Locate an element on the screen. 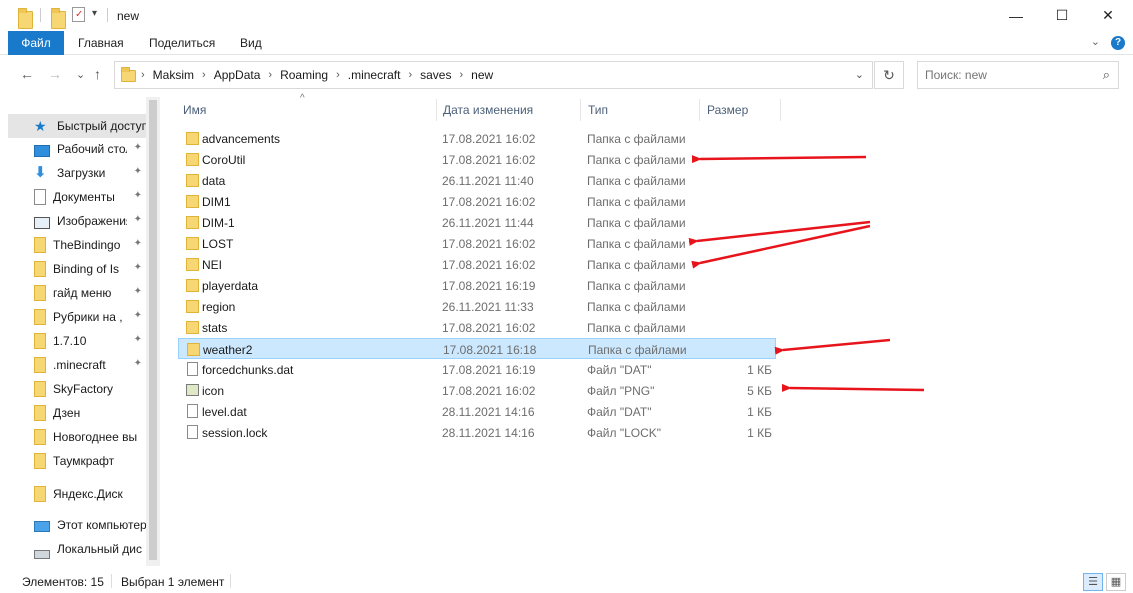 The width and height of the screenshot is (1133, 593). column-header-date: Дата изменения is located at coordinates (508, 110).